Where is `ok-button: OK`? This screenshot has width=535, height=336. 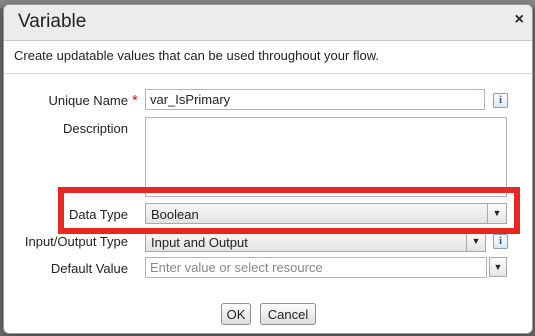
ok-button: OK is located at coordinates (236, 314).